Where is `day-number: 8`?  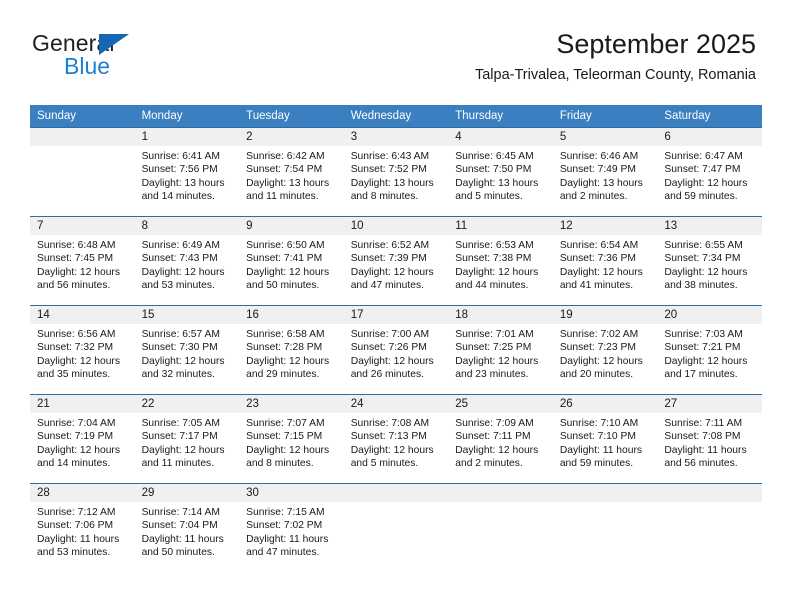
day-number: 8 is located at coordinates (187, 226).